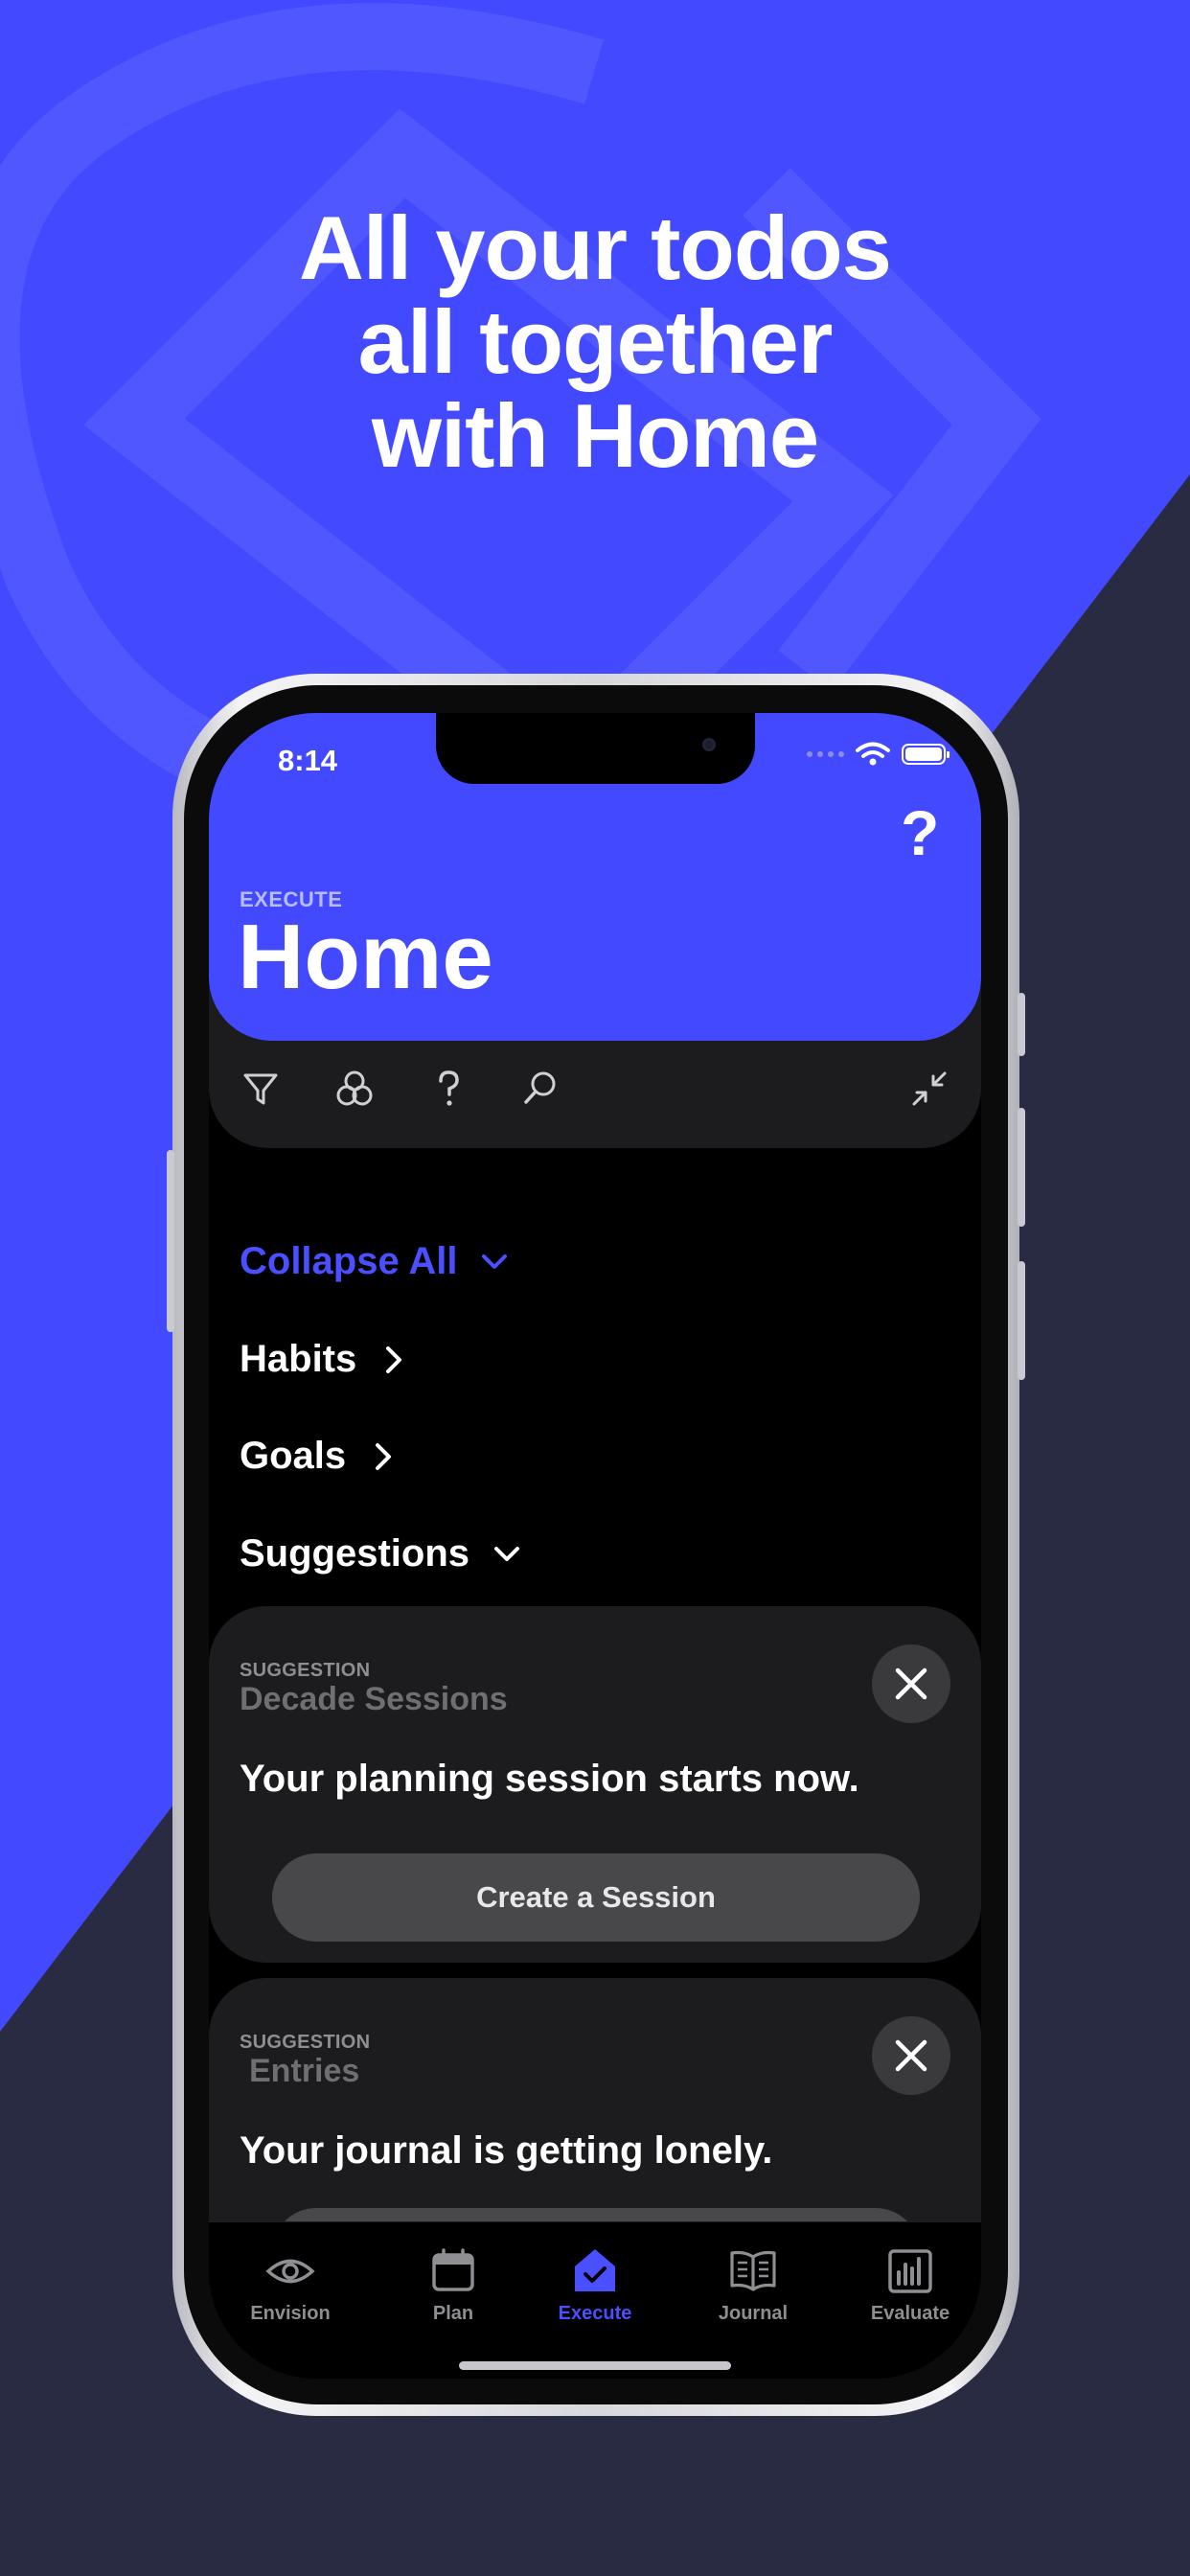 The image size is (1190, 2576). Describe the element at coordinates (308, 760) in the screenshot. I see `status-time: 8:14` at that location.